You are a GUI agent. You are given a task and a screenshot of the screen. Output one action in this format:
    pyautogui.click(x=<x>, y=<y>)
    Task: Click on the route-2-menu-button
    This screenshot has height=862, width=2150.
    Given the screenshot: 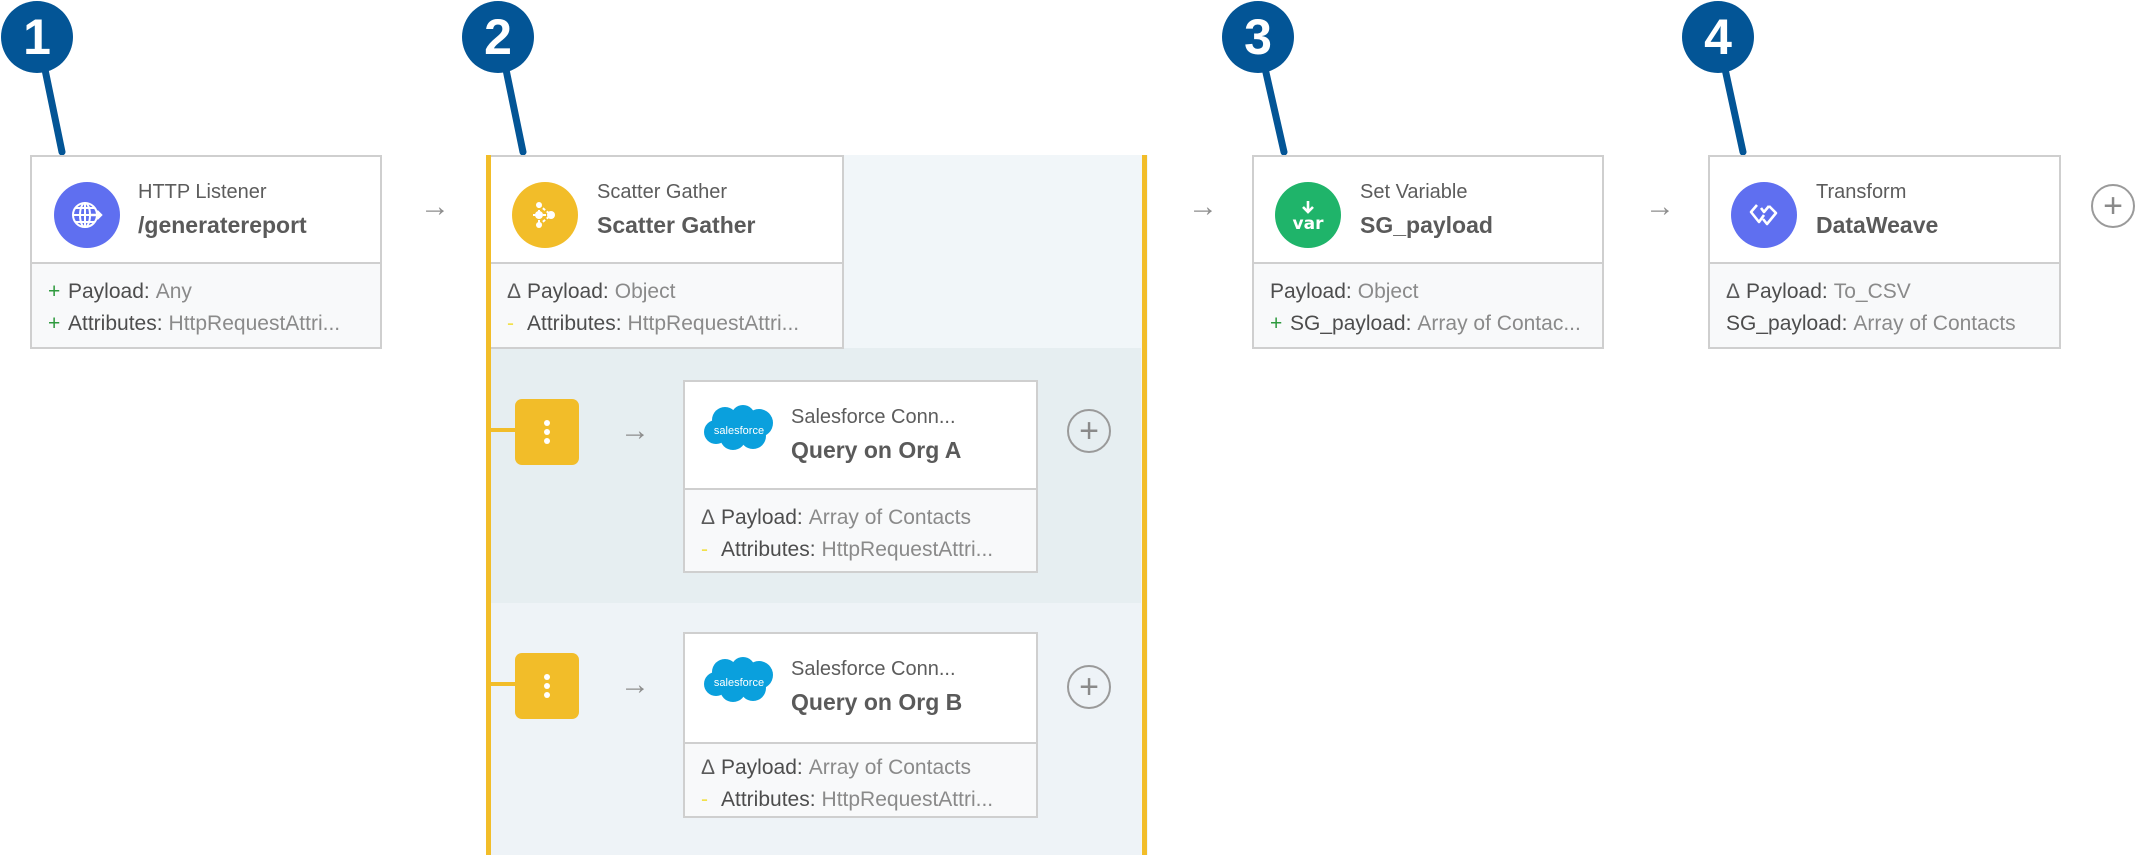 What is the action you would take?
    pyautogui.click(x=547, y=686)
    